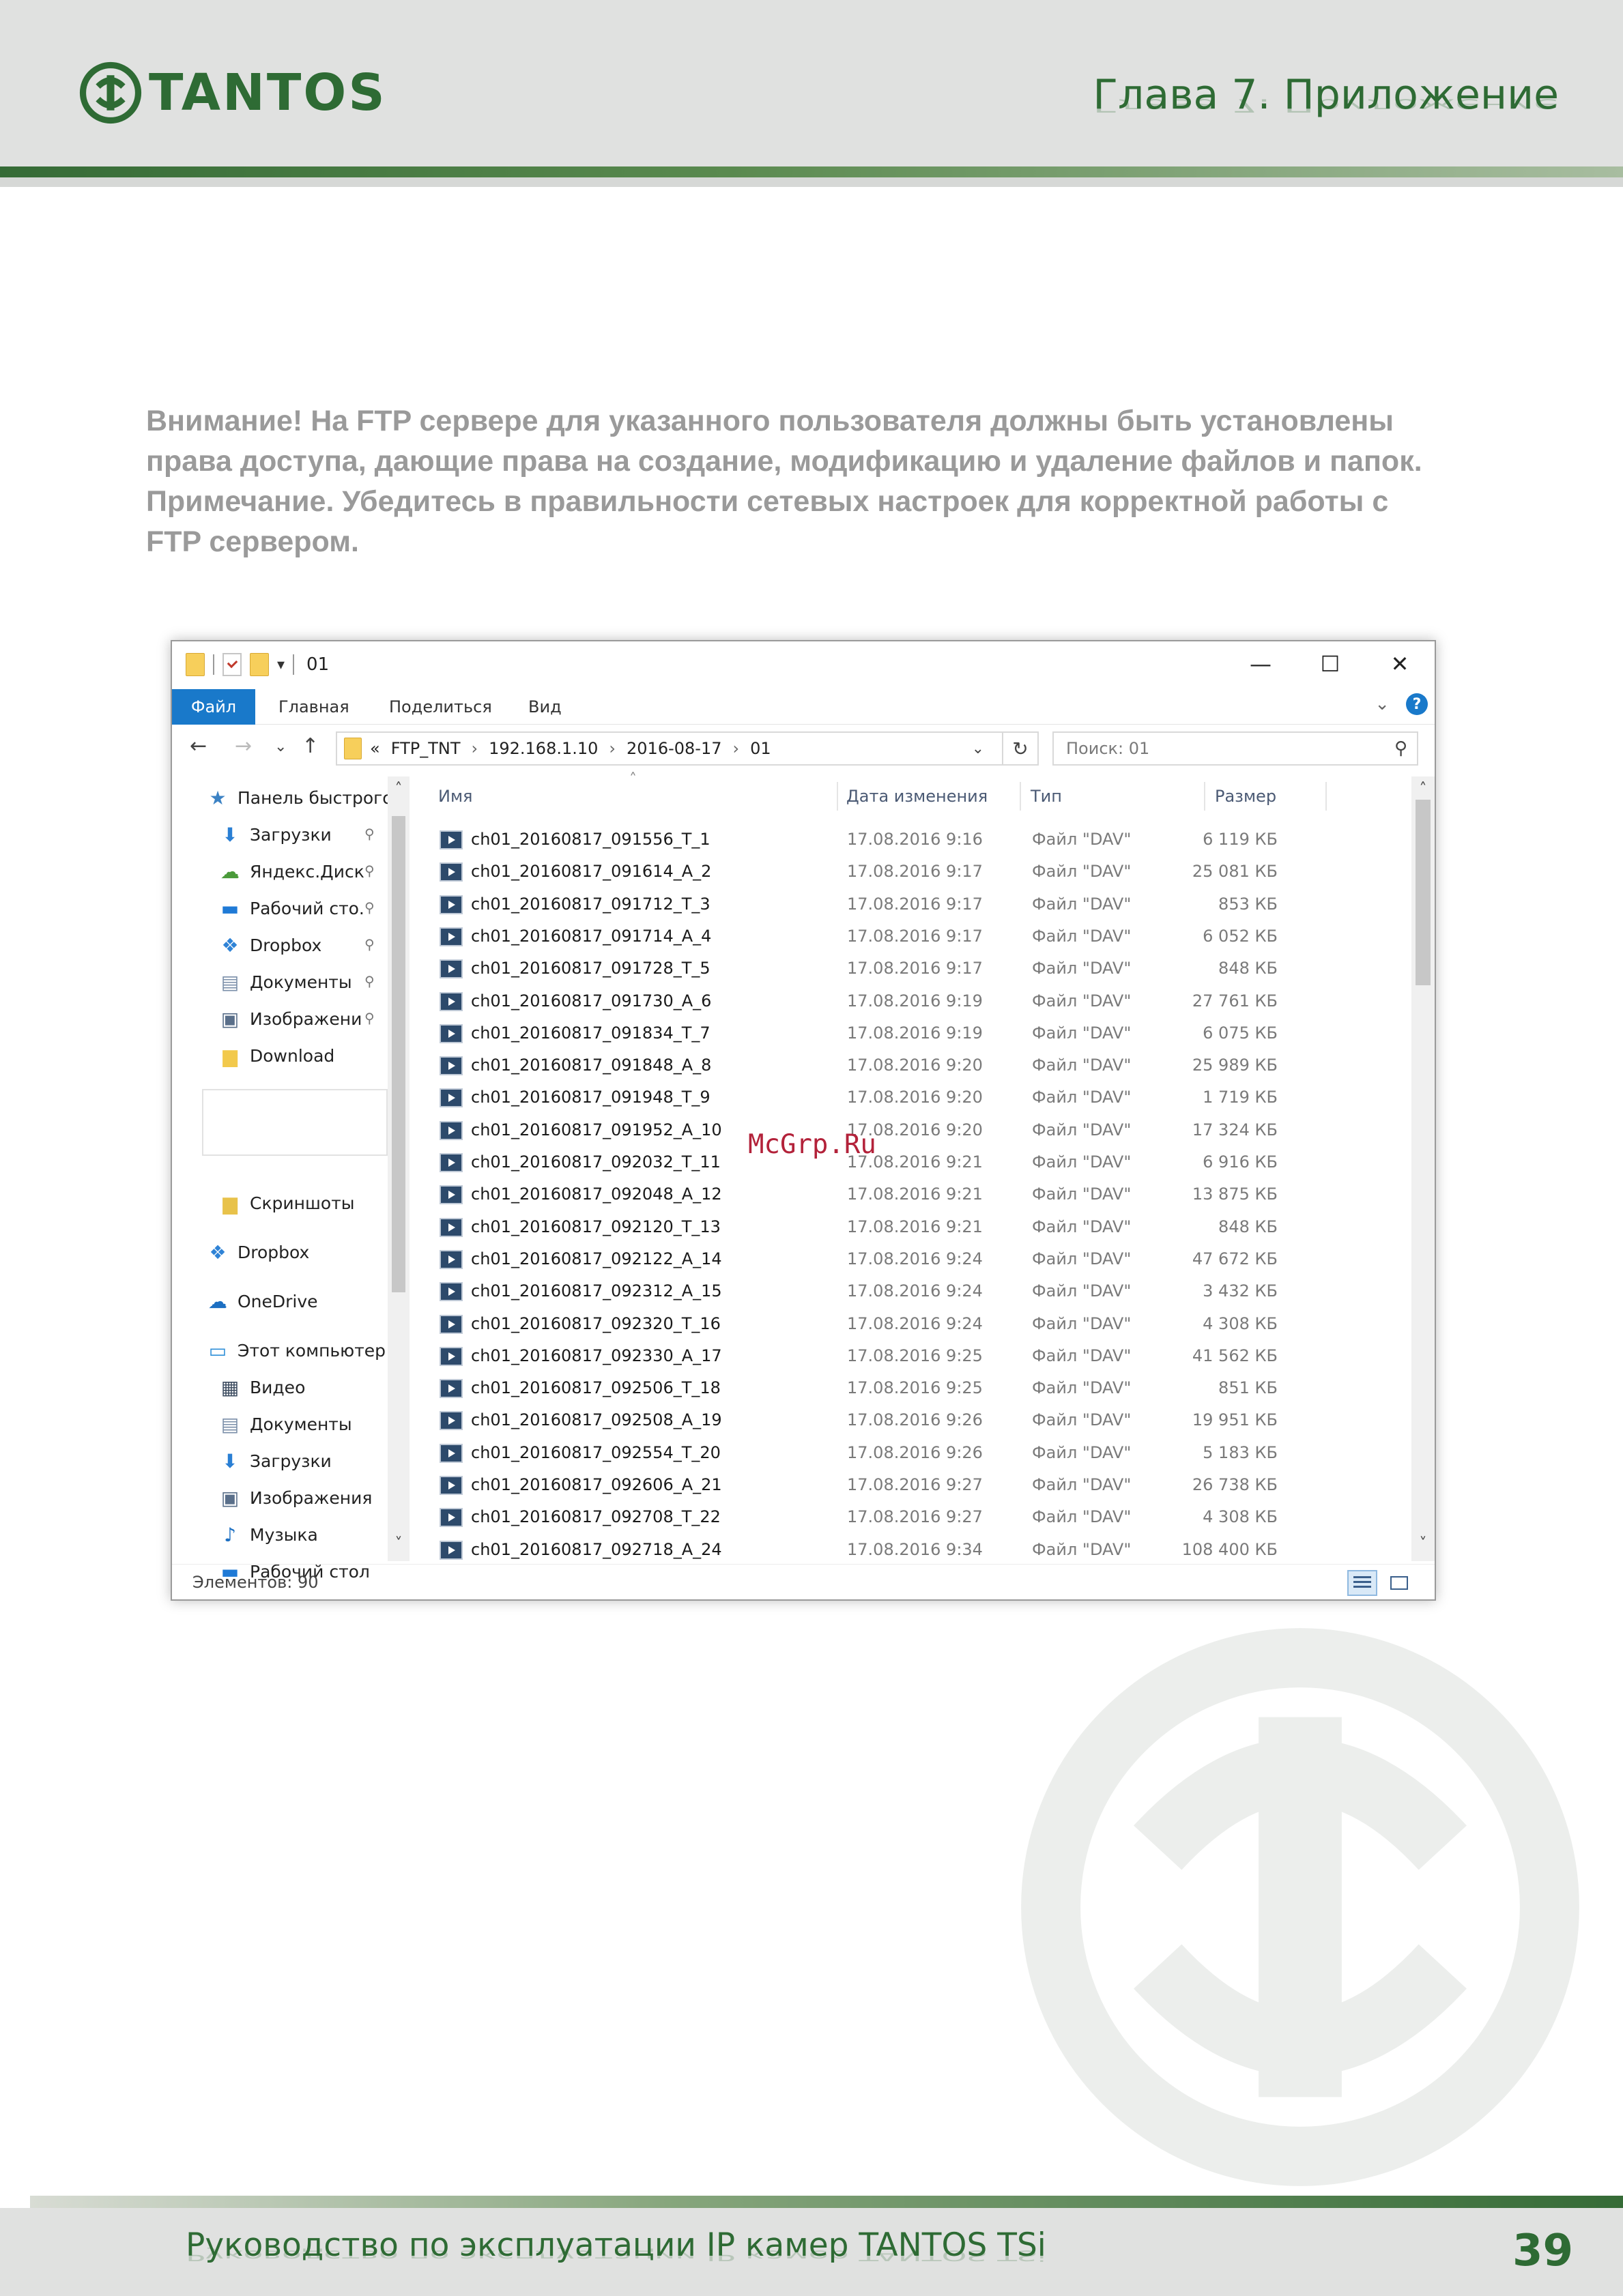  I want to click on nav-item: ☁ OneDrive, so click(262, 1301).